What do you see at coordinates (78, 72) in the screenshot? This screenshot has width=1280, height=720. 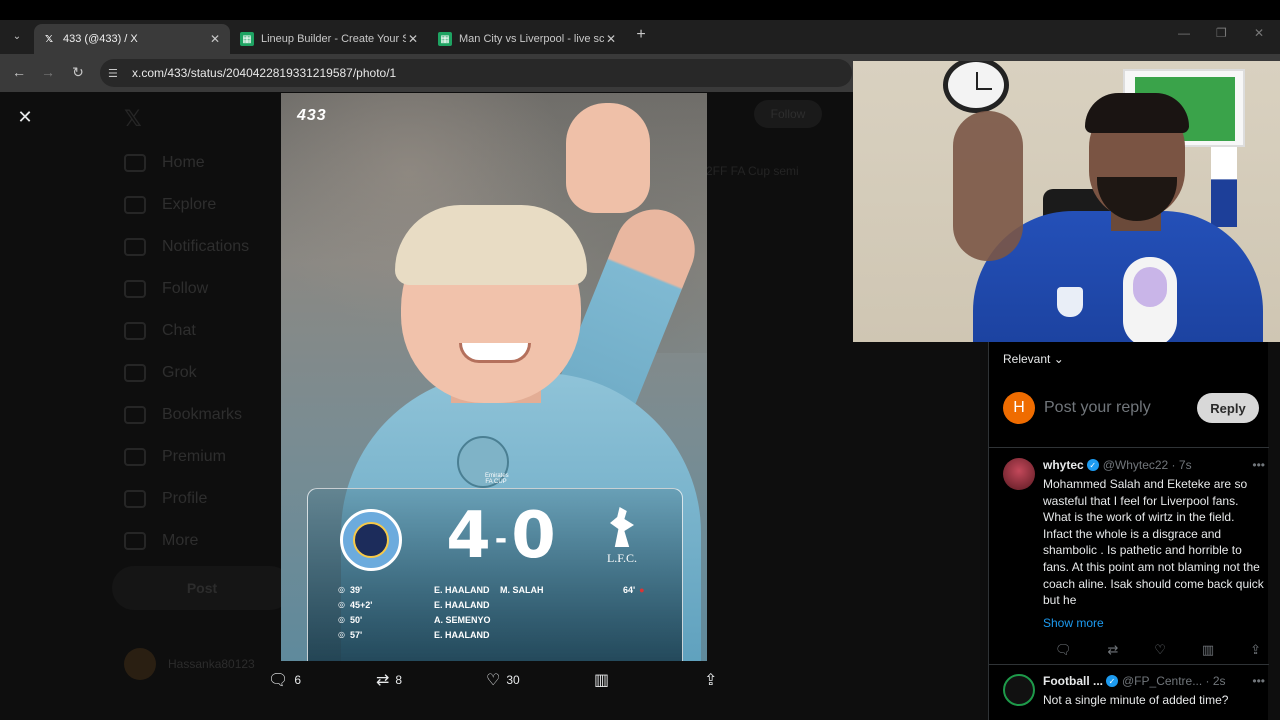 I see `reload-icon: ↻` at bounding box center [78, 72].